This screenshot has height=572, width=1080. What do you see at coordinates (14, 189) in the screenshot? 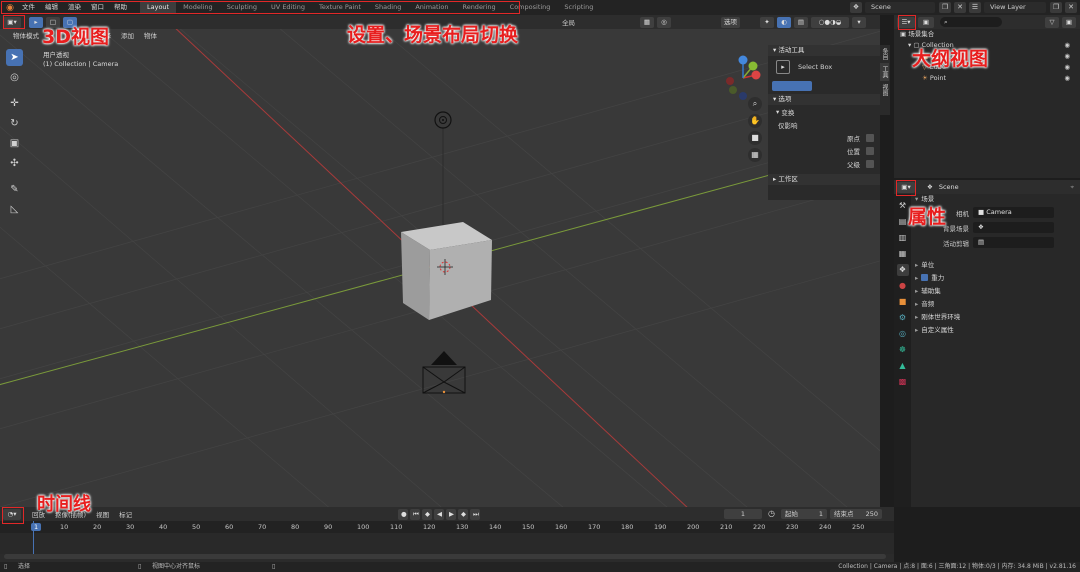
I see `annotate-tool-icon: ✎` at bounding box center [14, 189].